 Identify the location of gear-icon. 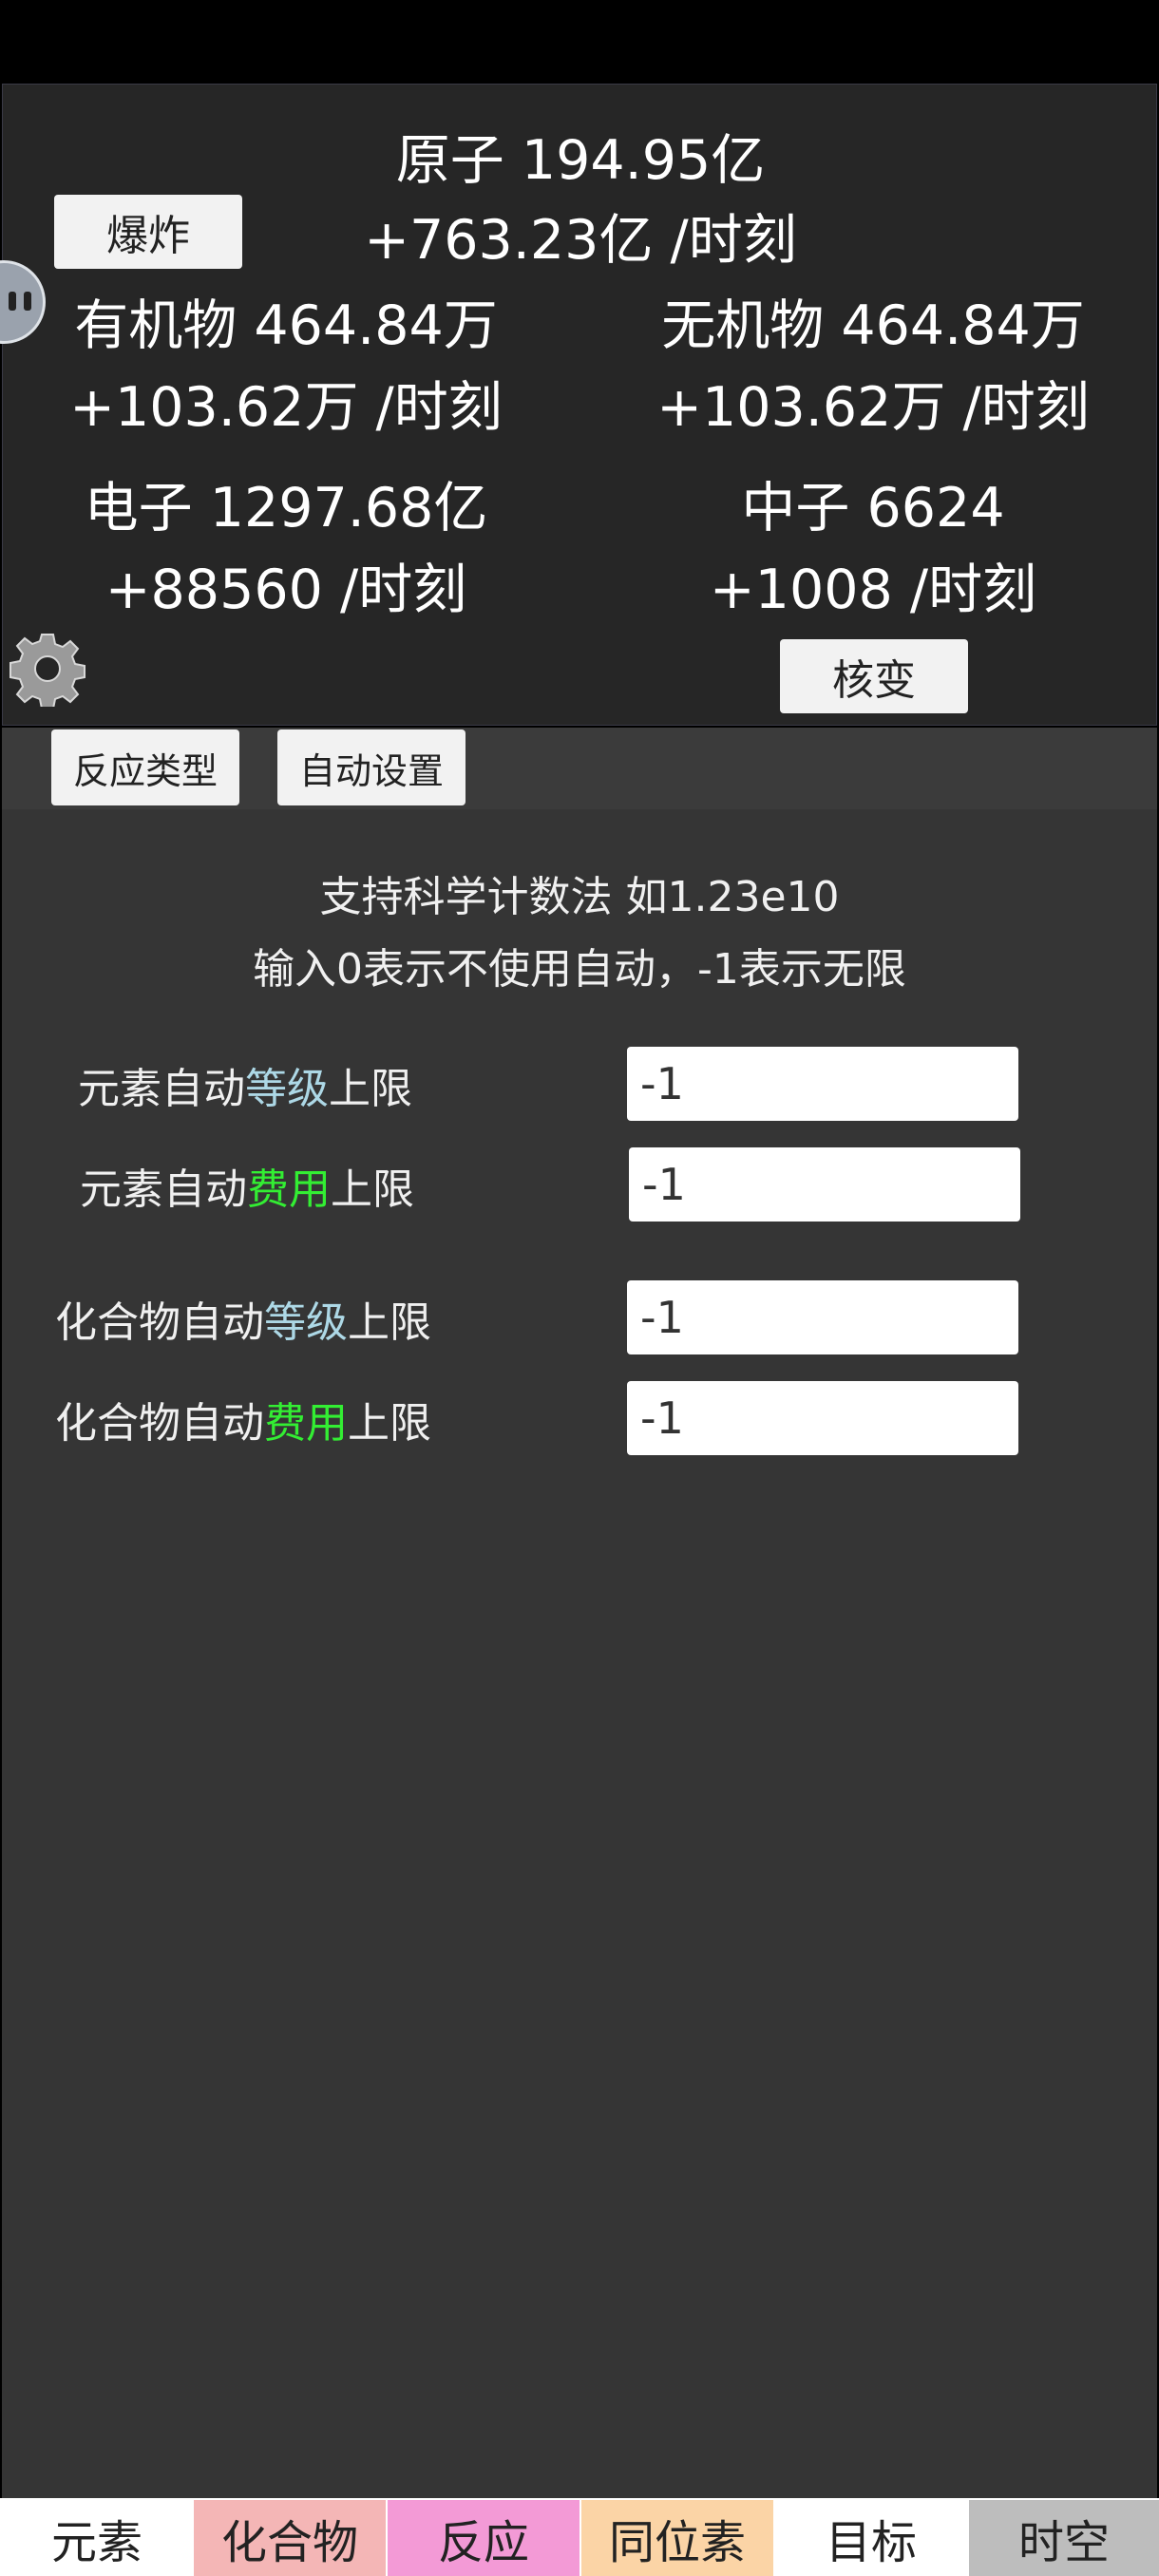
(48, 669).